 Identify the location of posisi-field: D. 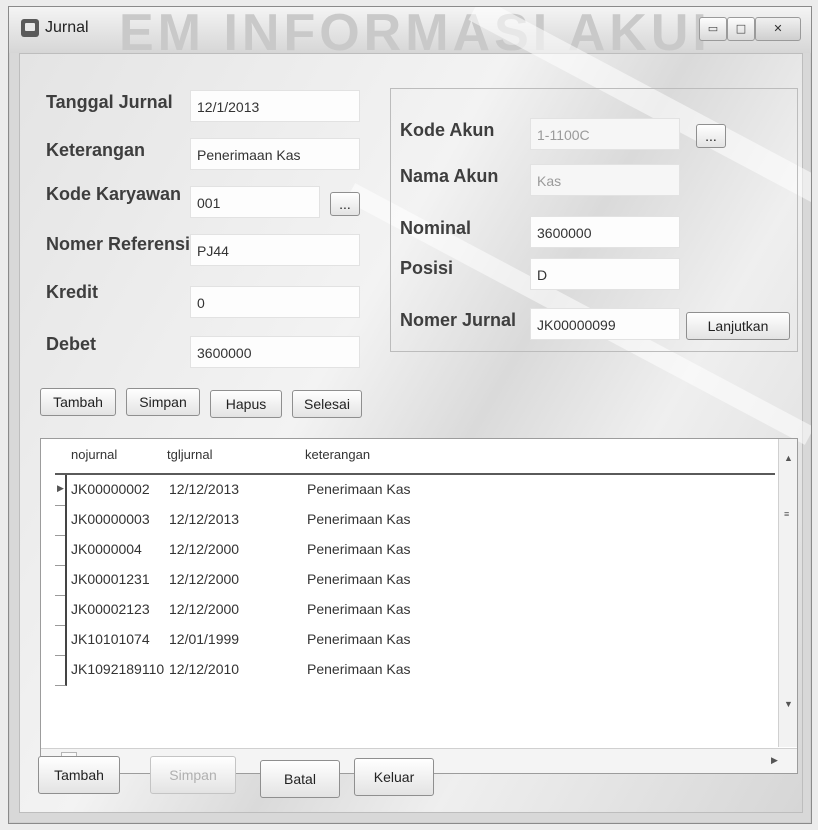
(605, 274).